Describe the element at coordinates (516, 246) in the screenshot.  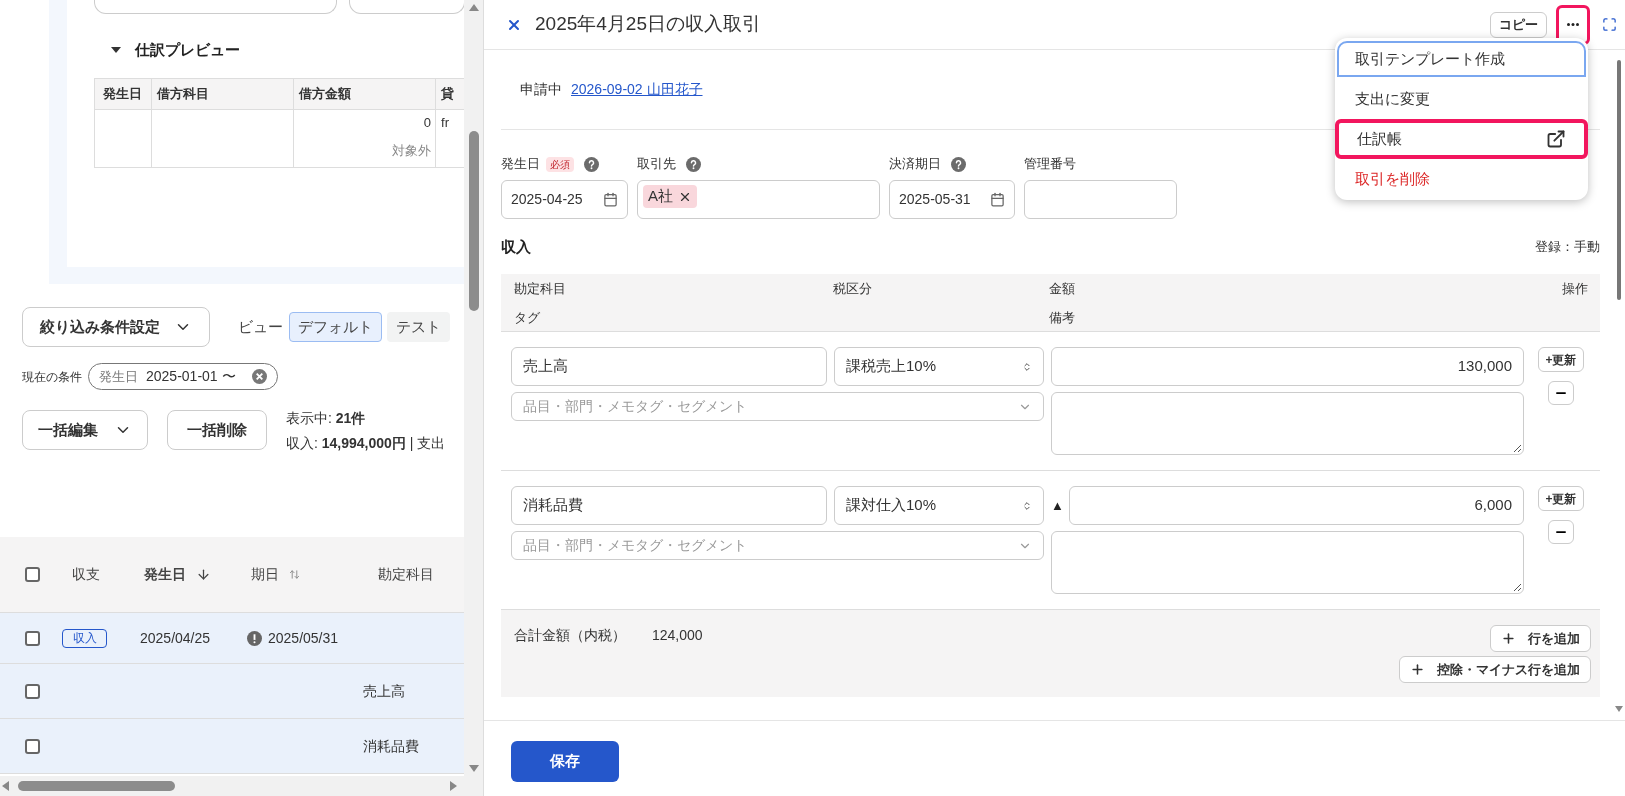
I see `section-title: 収入` at that location.